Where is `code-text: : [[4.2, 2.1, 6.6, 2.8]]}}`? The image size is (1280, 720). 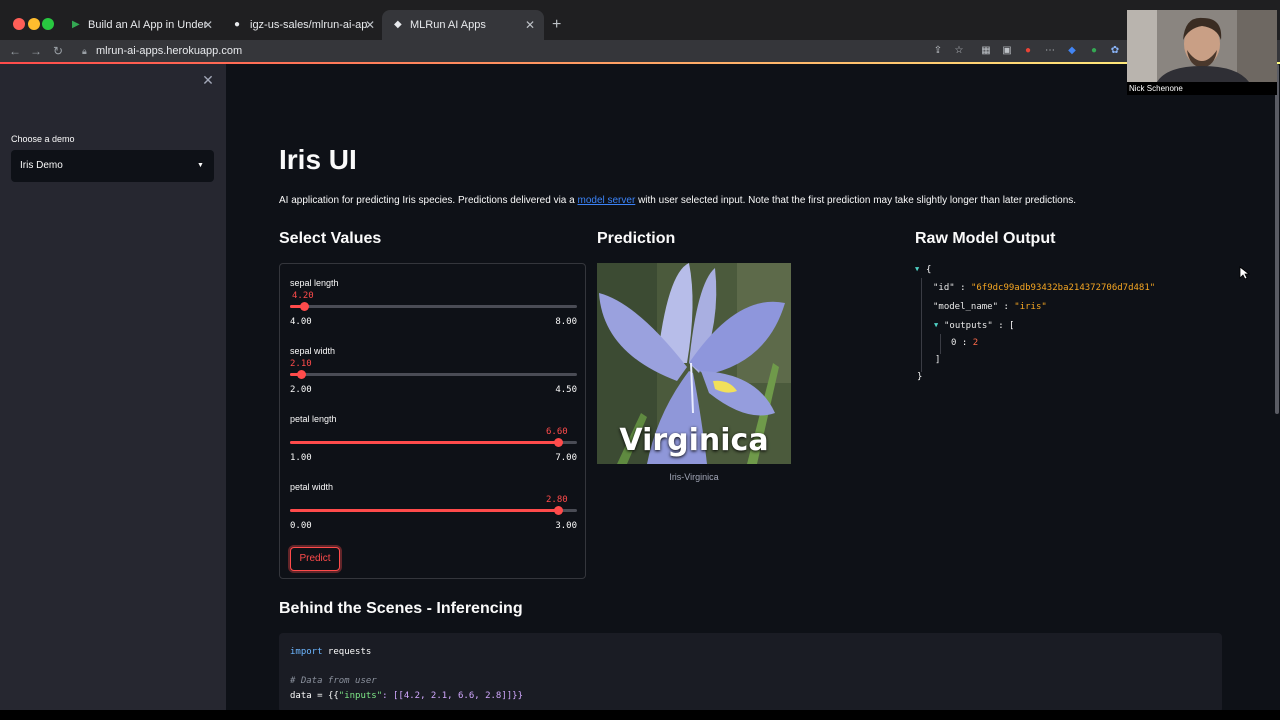 code-text: : [[4.2, 2.1, 6.6, 2.8]]}} is located at coordinates (453, 696).